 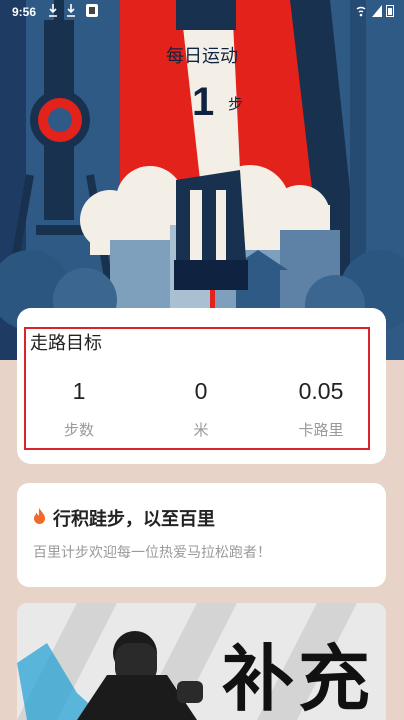 What do you see at coordinates (201, 661) in the screenshot?
I see `promo-banner: 补充` at bounding box center [201, 661].